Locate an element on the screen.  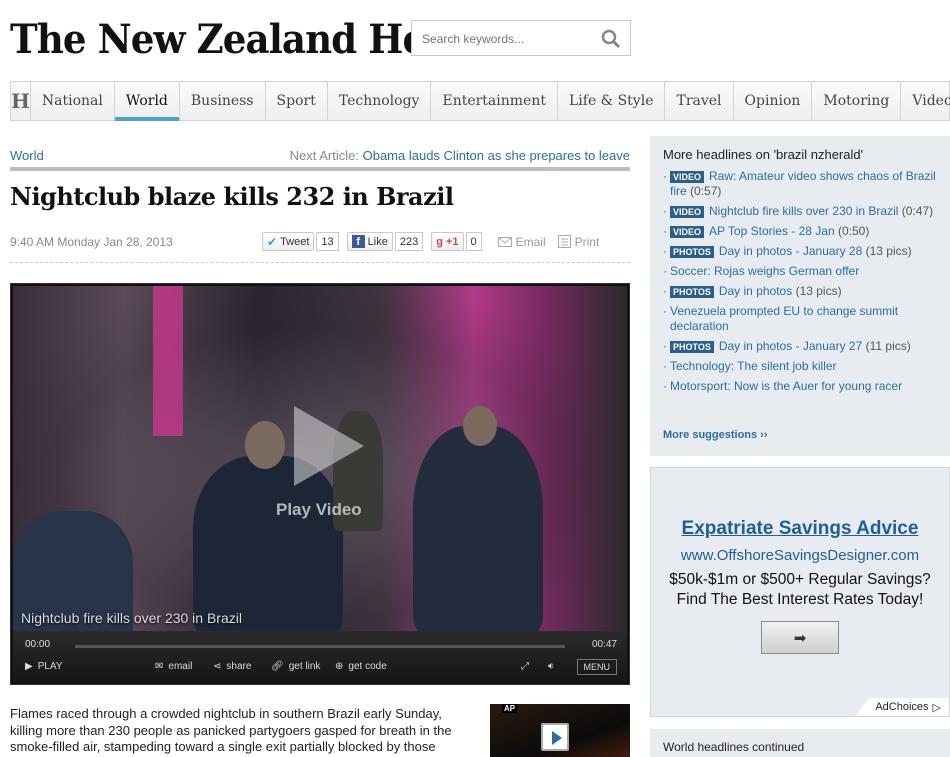
adchoices-label: AdChoices is located at coordinates (902, 707).